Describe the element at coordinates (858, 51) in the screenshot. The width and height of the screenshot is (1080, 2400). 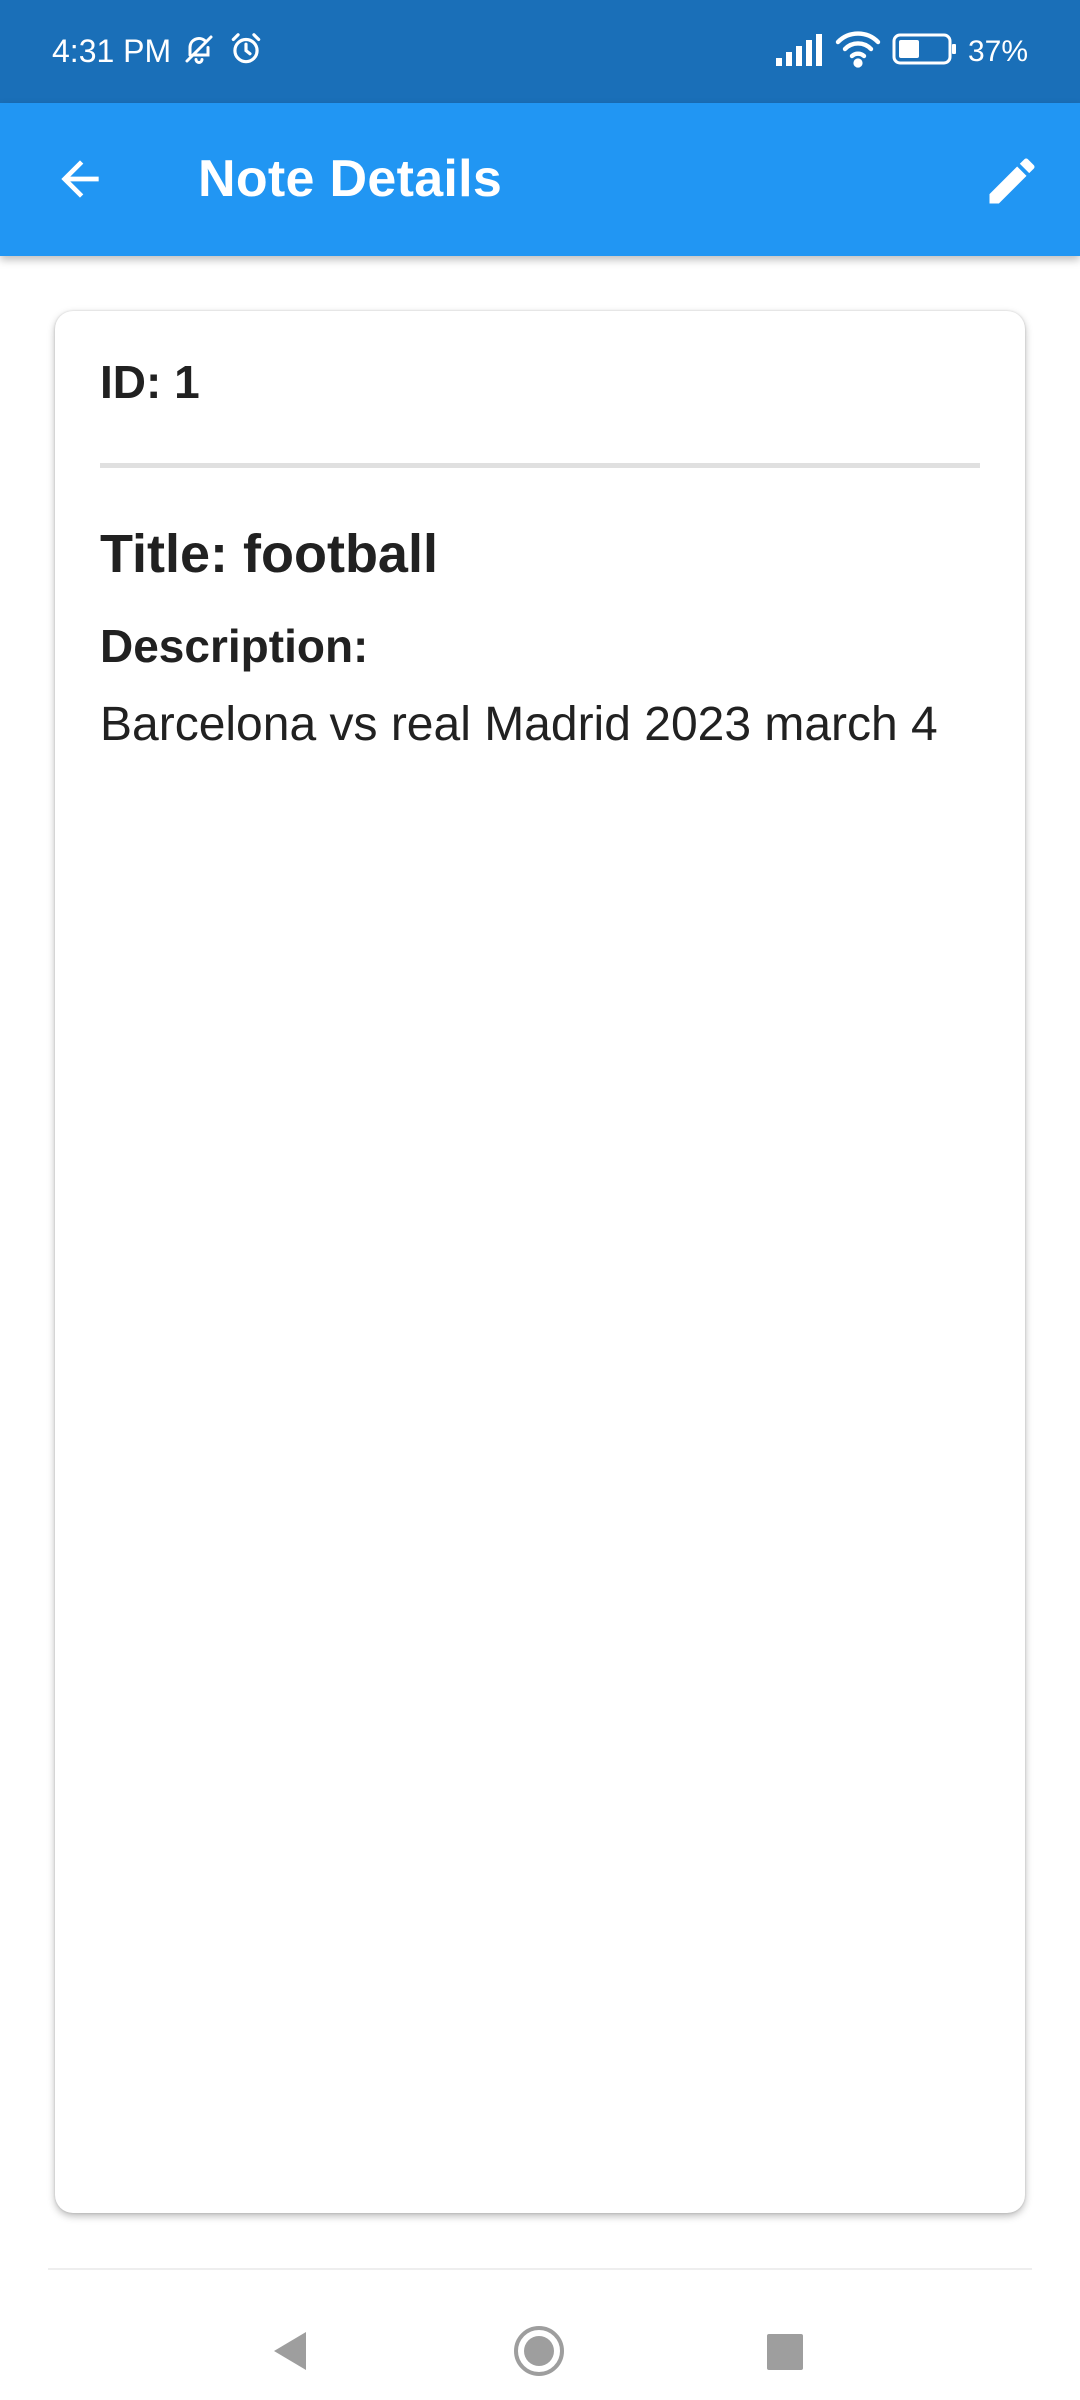
I see `wifi-icon` at that location.